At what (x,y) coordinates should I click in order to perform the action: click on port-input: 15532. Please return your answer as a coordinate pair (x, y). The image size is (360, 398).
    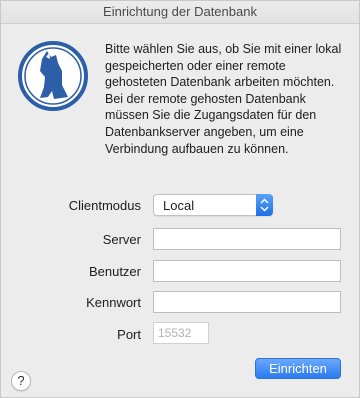
    Looking at the image, I should click on (181, 333).